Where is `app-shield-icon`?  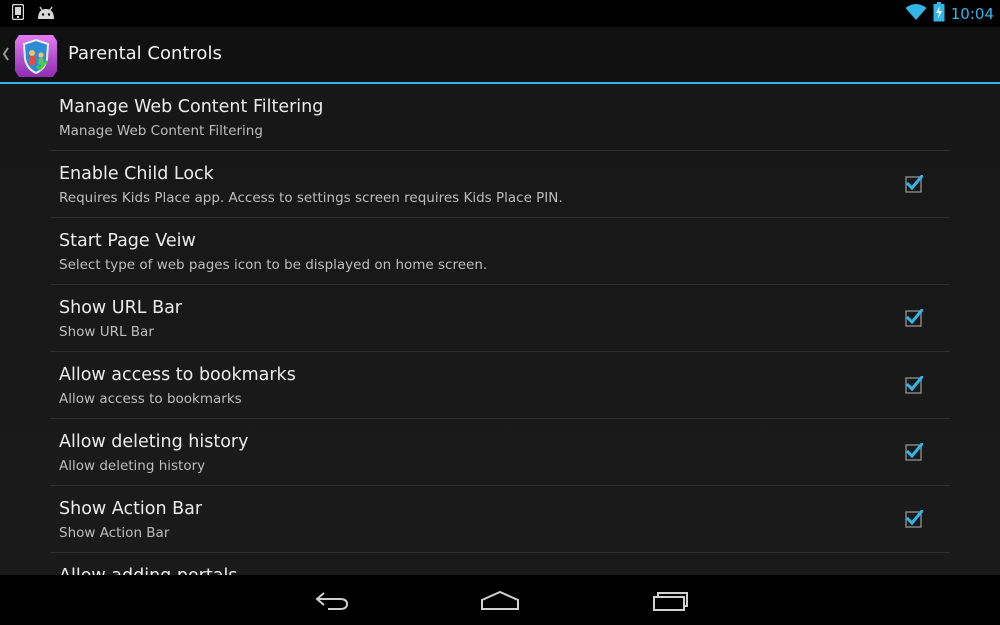
app-shield-icon is located at coordinates (36, 55).